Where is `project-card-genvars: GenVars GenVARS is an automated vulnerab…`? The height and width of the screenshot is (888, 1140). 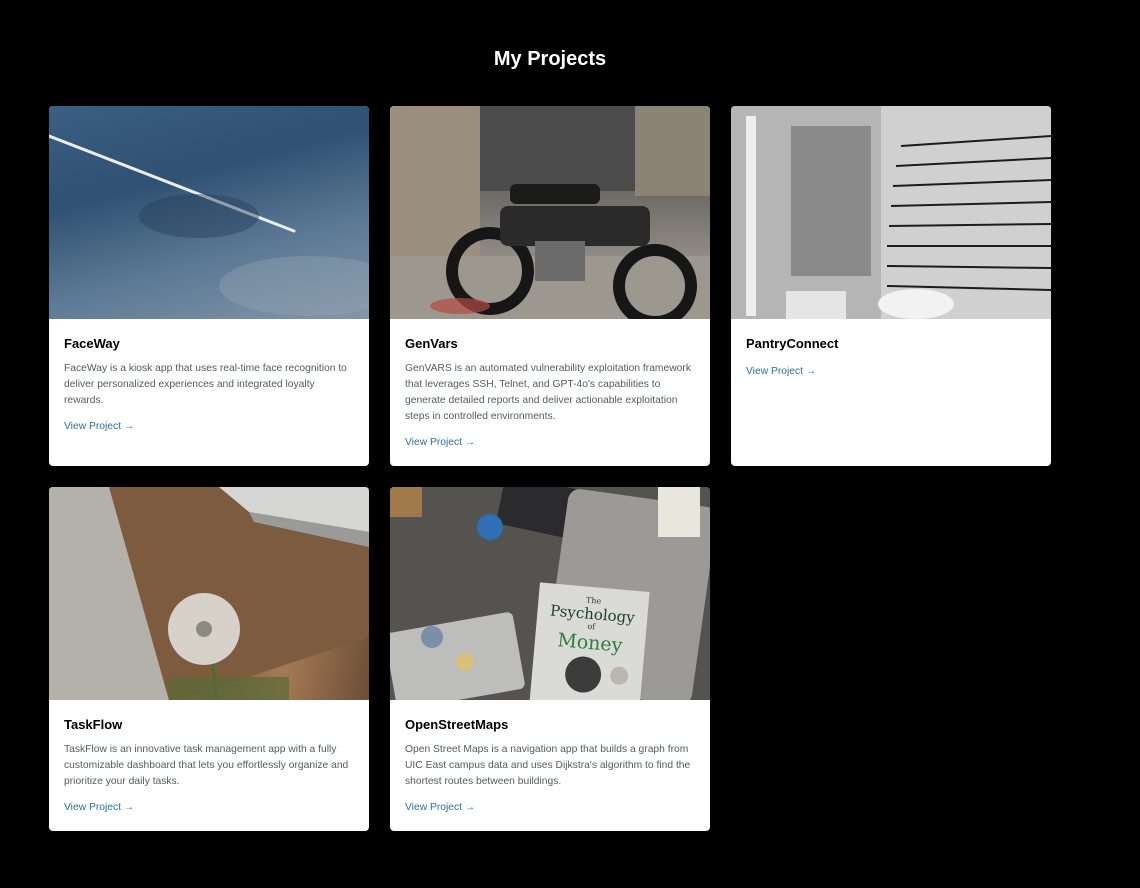
project-card-genvars: GenVars GenVARS is an automated vulnerab… is located at coordinates (550, 286).